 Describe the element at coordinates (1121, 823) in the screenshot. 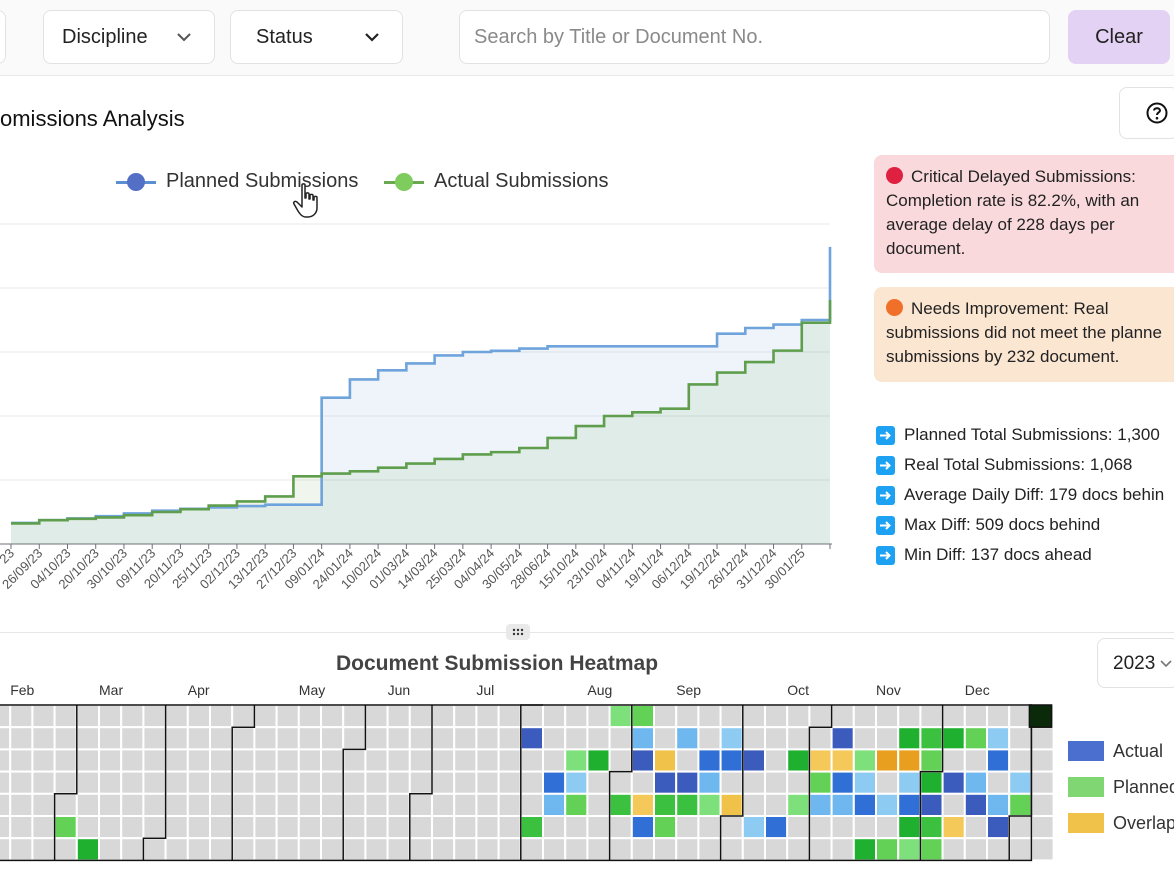

I see `heatmap-legend-overlap: Overlap` at that location.